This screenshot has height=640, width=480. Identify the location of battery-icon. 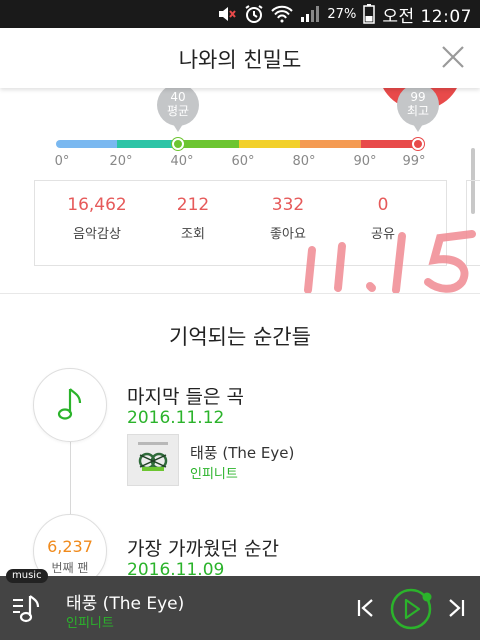
(369, 14).